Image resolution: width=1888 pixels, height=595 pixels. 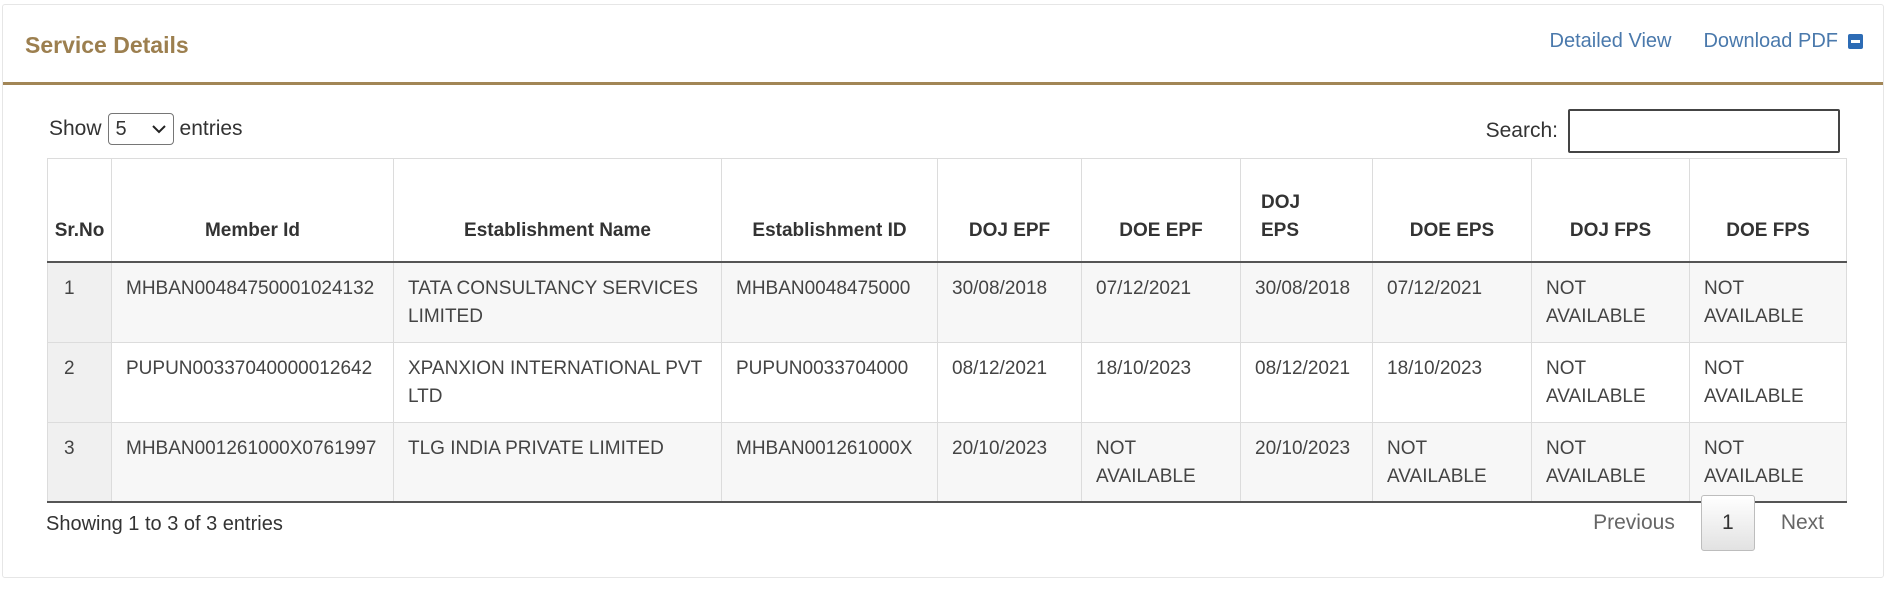 I want to click on entries-length-control: Show 5 entries, so click(x=146, y=129).